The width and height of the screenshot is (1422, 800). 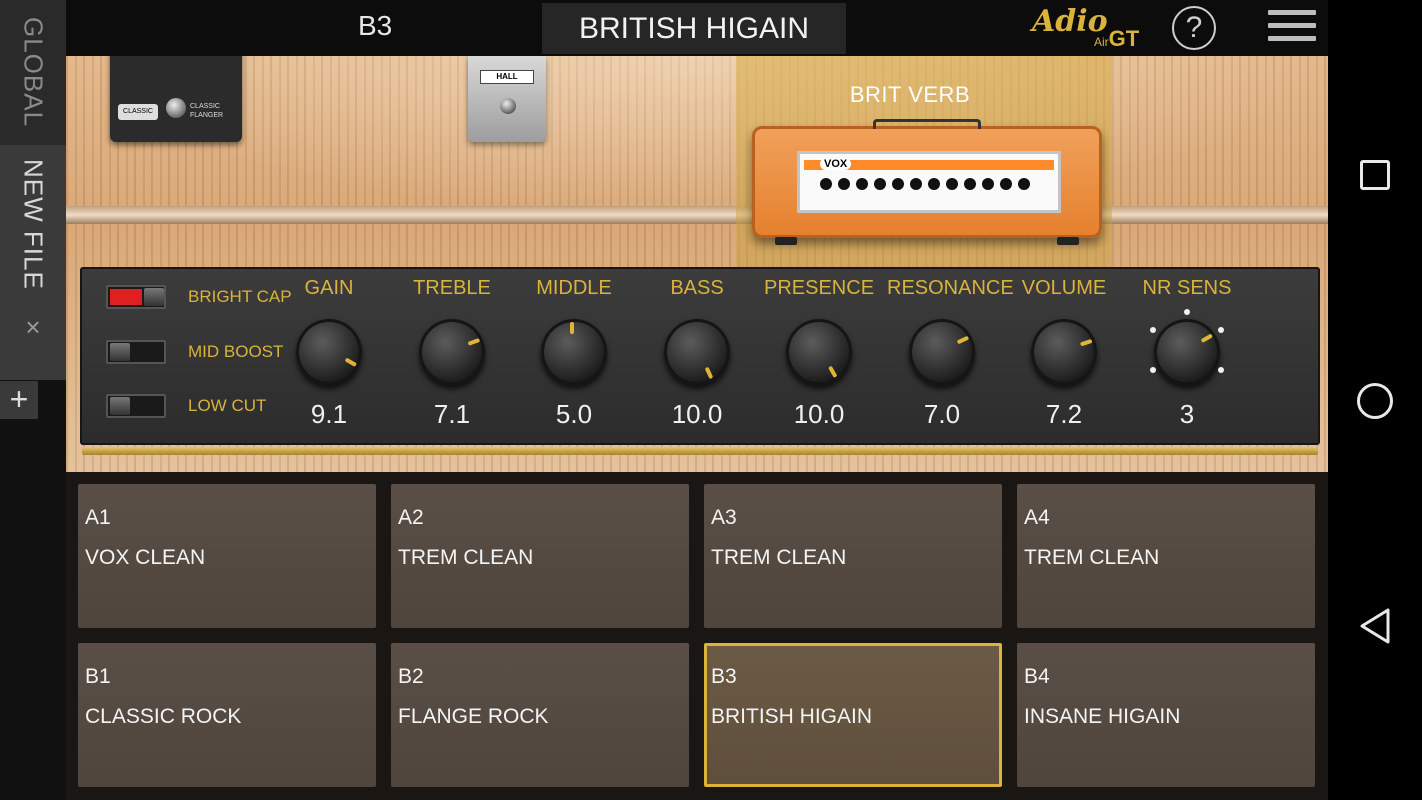 What do you see at coordinates (1166, 556) in the screenshot?
I see `preset-cell-a4: A4 TREM CLEAN` at bounding box center [1166, 556].